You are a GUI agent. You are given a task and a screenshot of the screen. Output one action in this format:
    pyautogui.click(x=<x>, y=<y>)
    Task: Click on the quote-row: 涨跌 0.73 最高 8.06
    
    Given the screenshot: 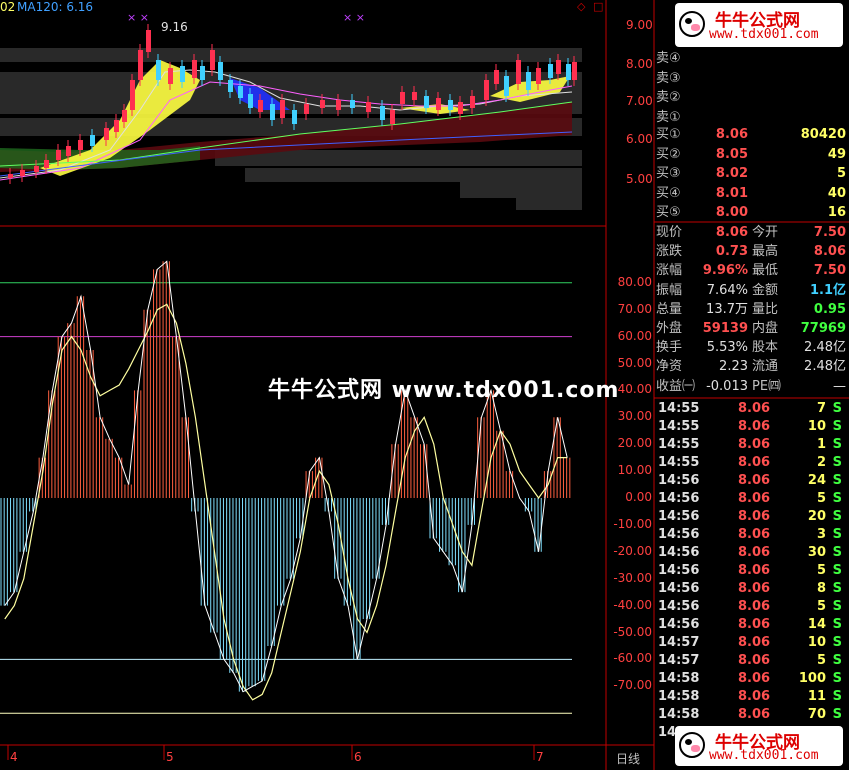 What is the action you would take?
    pyautogui.click(x=752, y=252)
    